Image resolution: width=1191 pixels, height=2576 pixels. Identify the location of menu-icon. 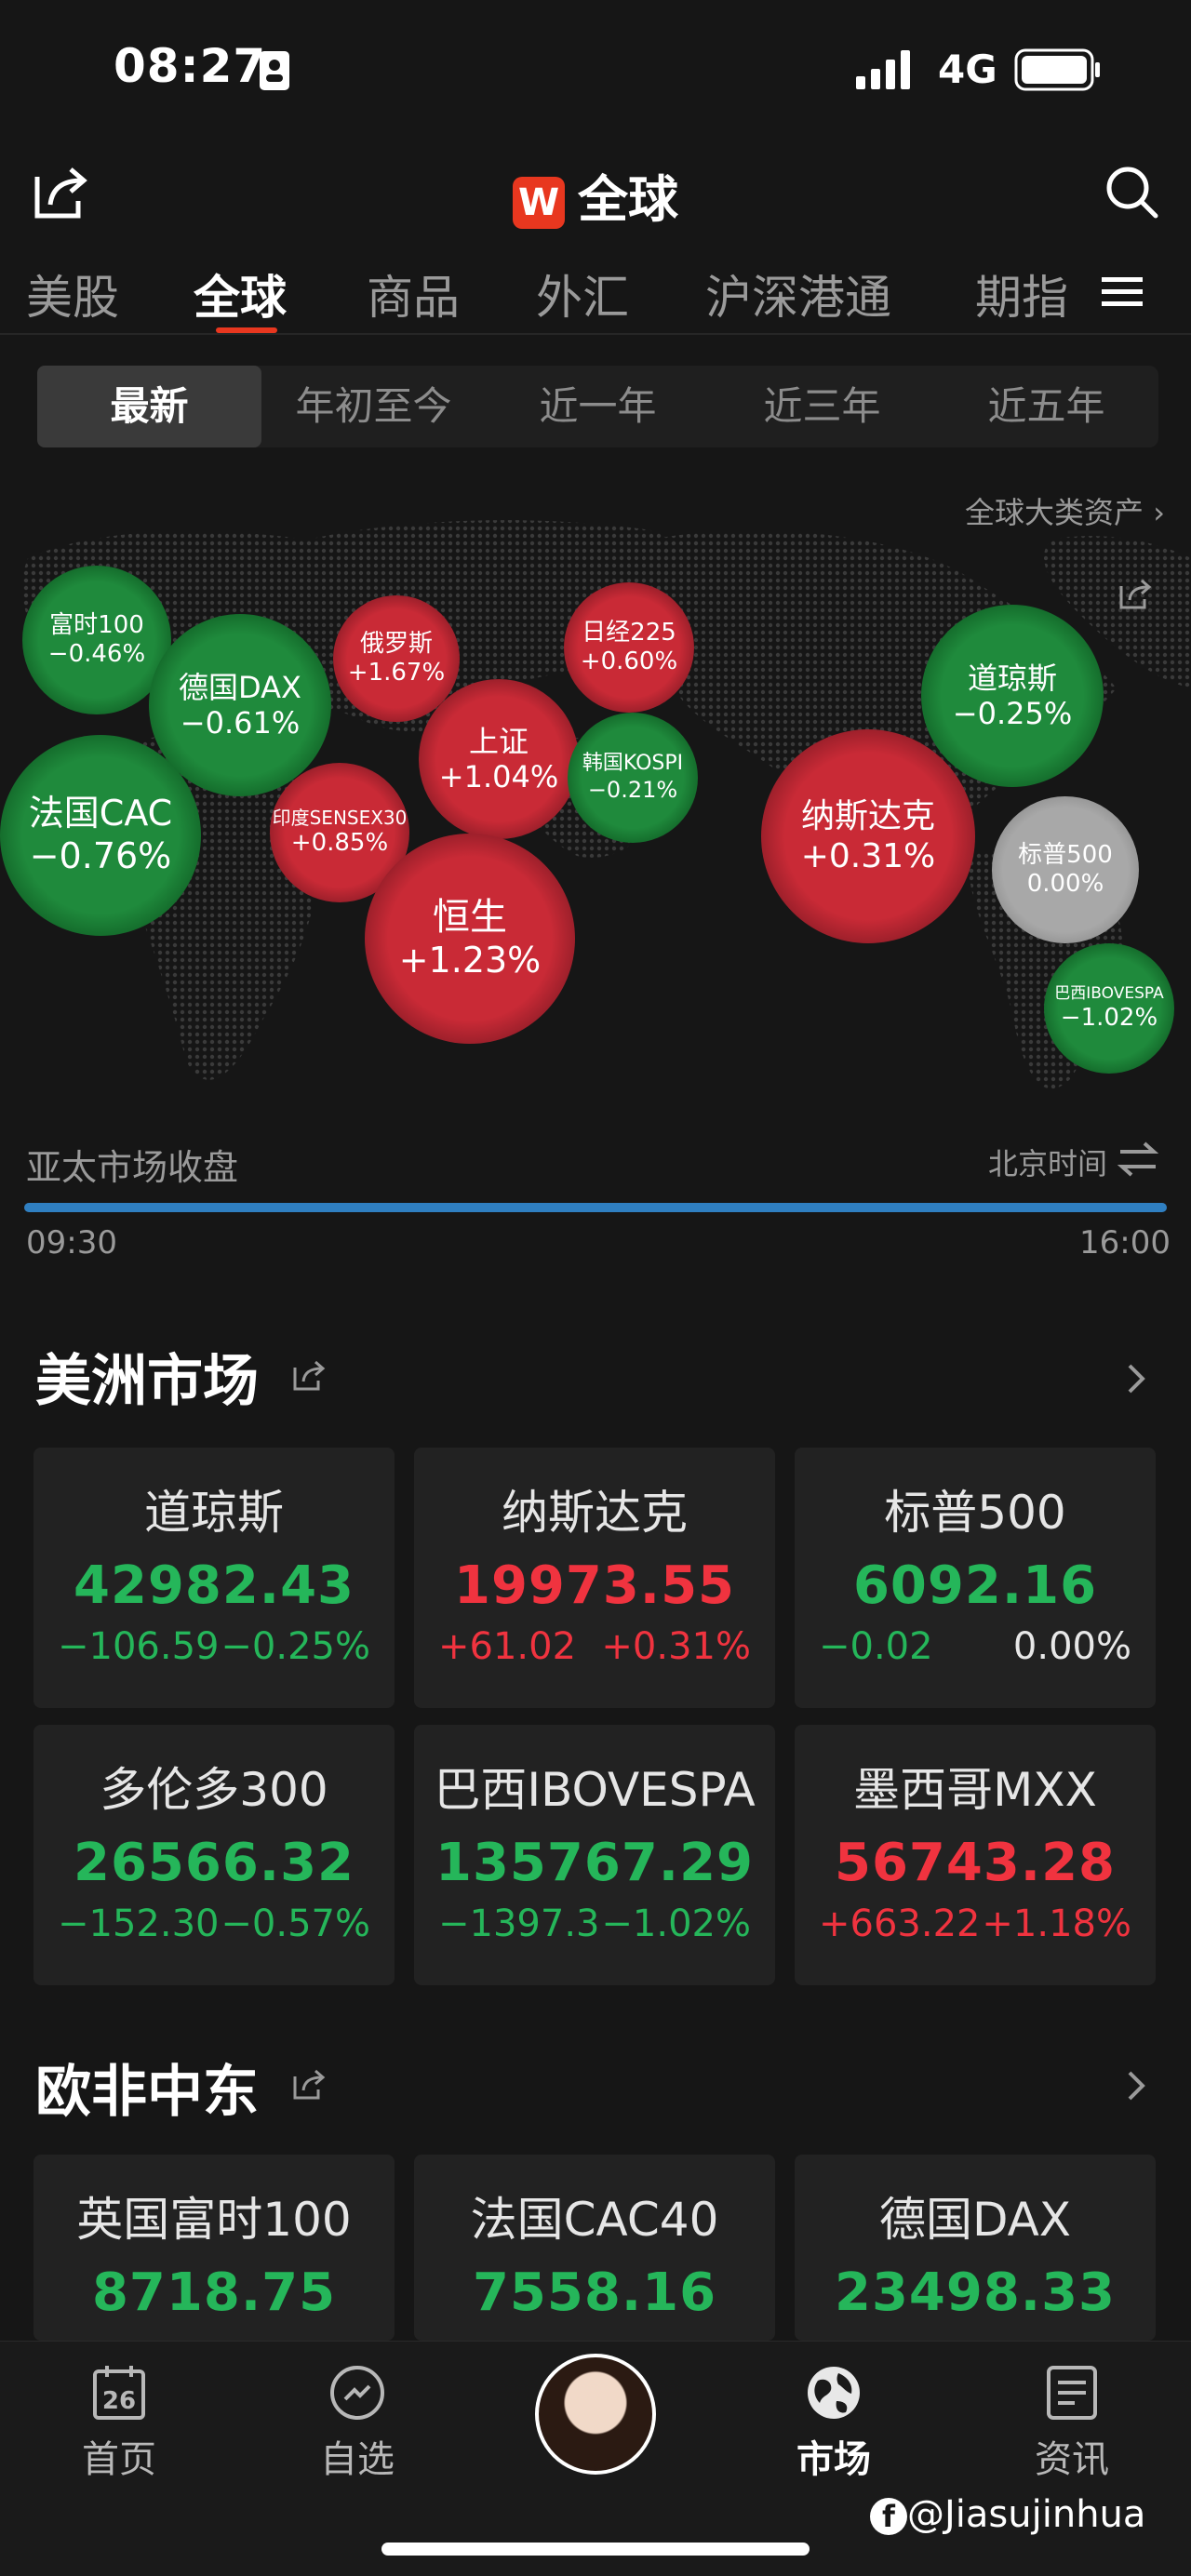
(1122, 292).